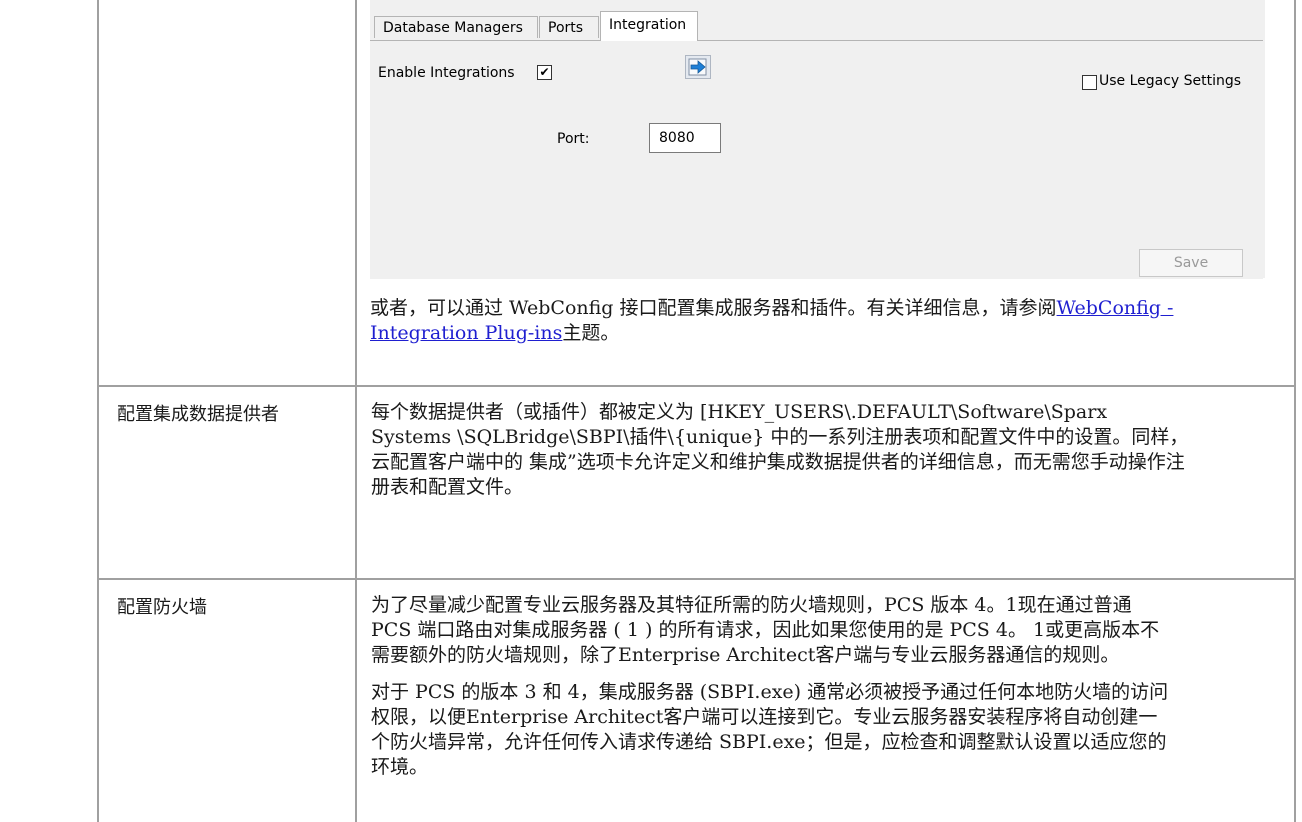  I want to click on table-column-divider, so click(356, 411).